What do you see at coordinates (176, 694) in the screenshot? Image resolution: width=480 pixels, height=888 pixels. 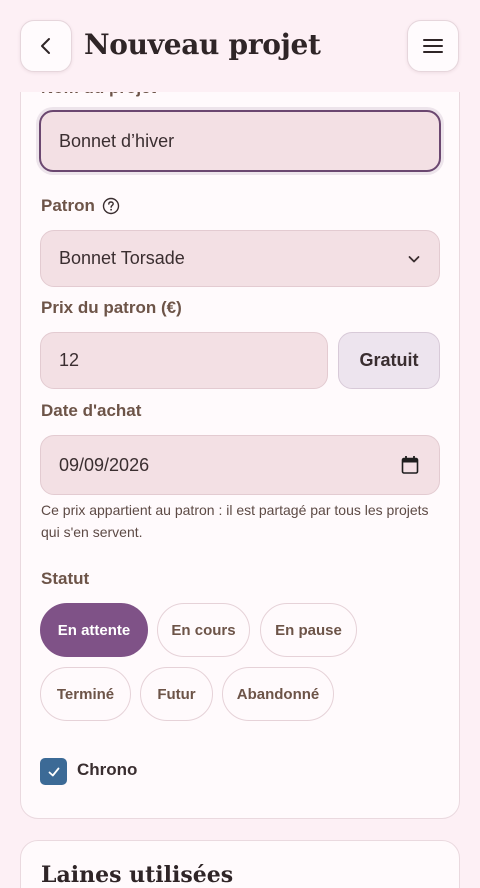 I see `status-chip-futur: Futur` at bounding box center [176, 694].